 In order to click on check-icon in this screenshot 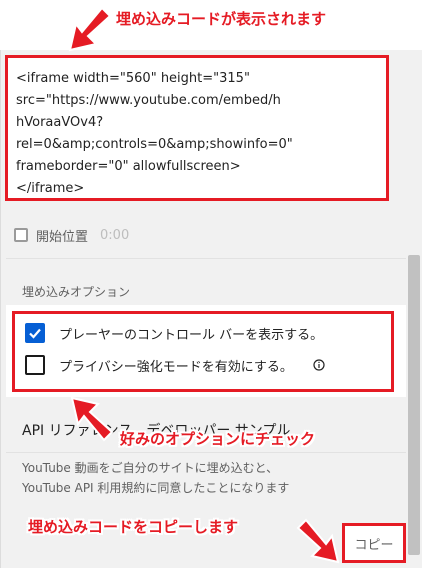, I will do `click(35, 333)`.